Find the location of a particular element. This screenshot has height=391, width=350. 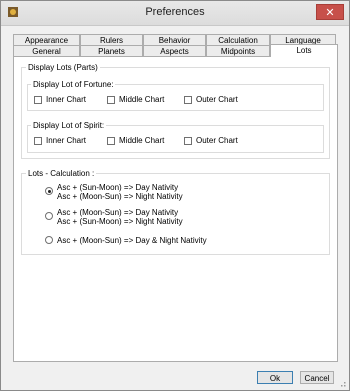

title-bar: Preferences ✕ is located at coordinates (175, 13).